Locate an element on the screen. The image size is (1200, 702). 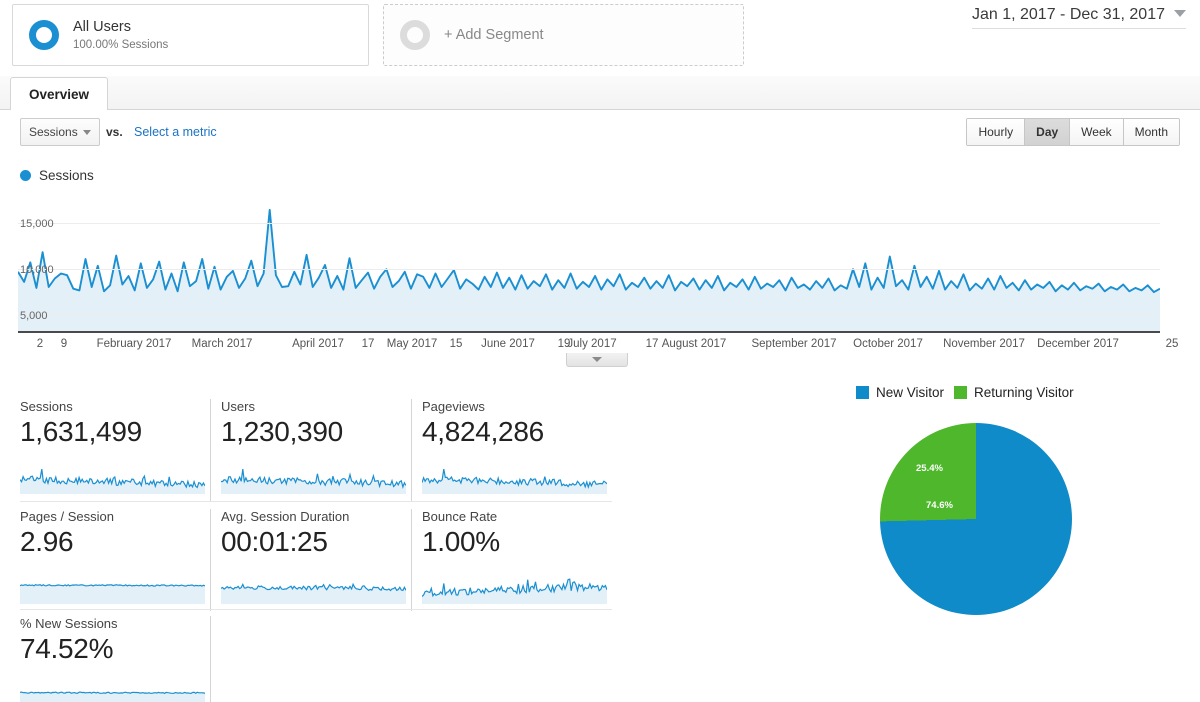
pie-legend: New Visitor Returning Visitor is located at coordinates (965, 392).